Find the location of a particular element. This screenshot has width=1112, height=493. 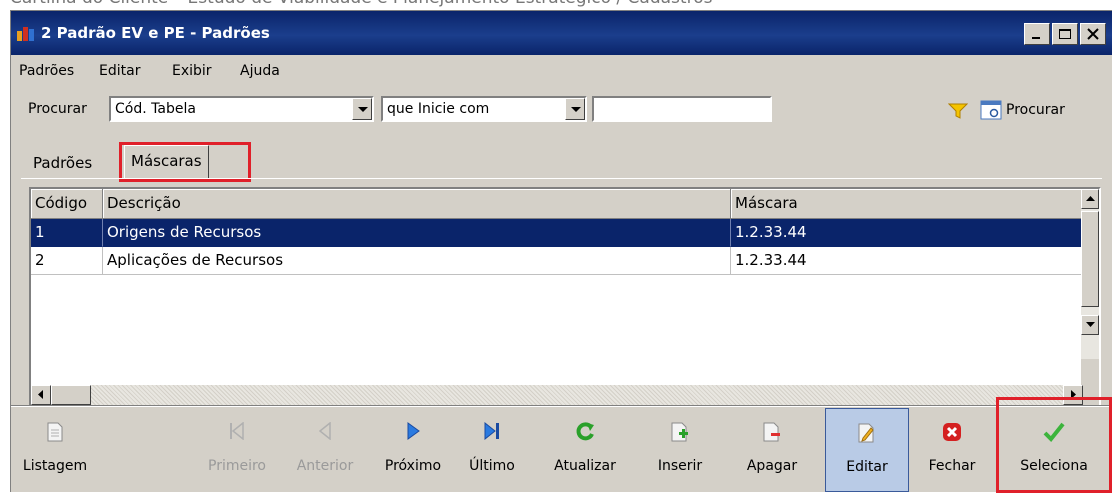

table-row: 1 Origens de Recursos 1.2.33.44 is located at coordinates (557, 233).